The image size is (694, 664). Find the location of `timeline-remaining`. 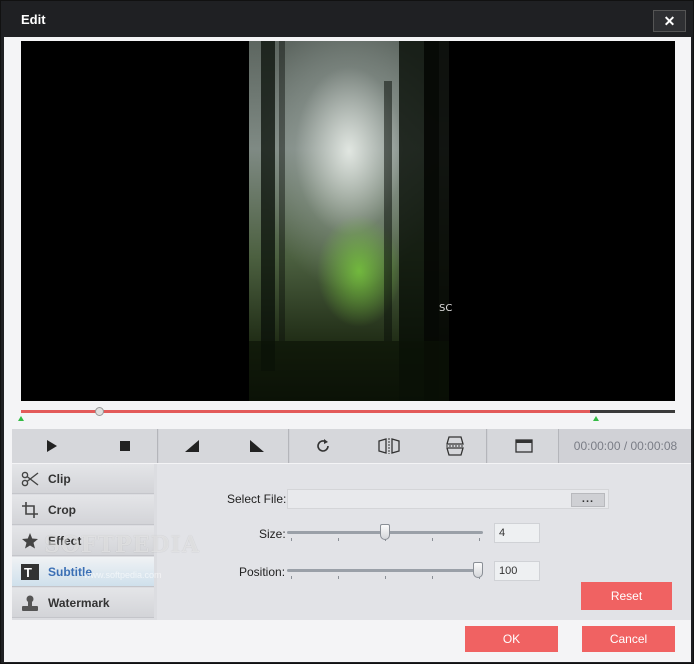

timeline-remaining is located at coordinates (632, 411).